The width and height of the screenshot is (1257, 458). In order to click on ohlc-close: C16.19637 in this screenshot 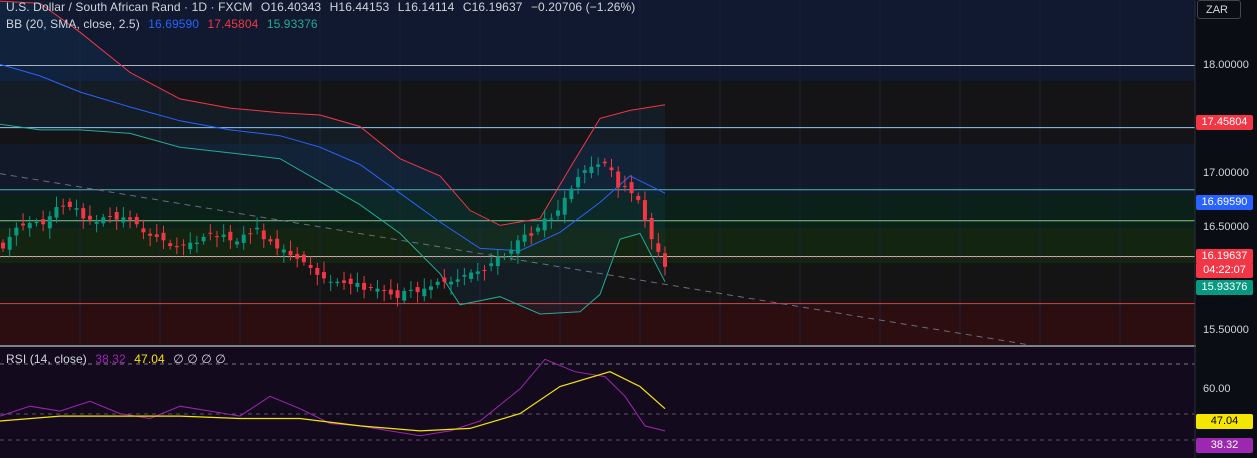, I will do `click(492, 7)`.